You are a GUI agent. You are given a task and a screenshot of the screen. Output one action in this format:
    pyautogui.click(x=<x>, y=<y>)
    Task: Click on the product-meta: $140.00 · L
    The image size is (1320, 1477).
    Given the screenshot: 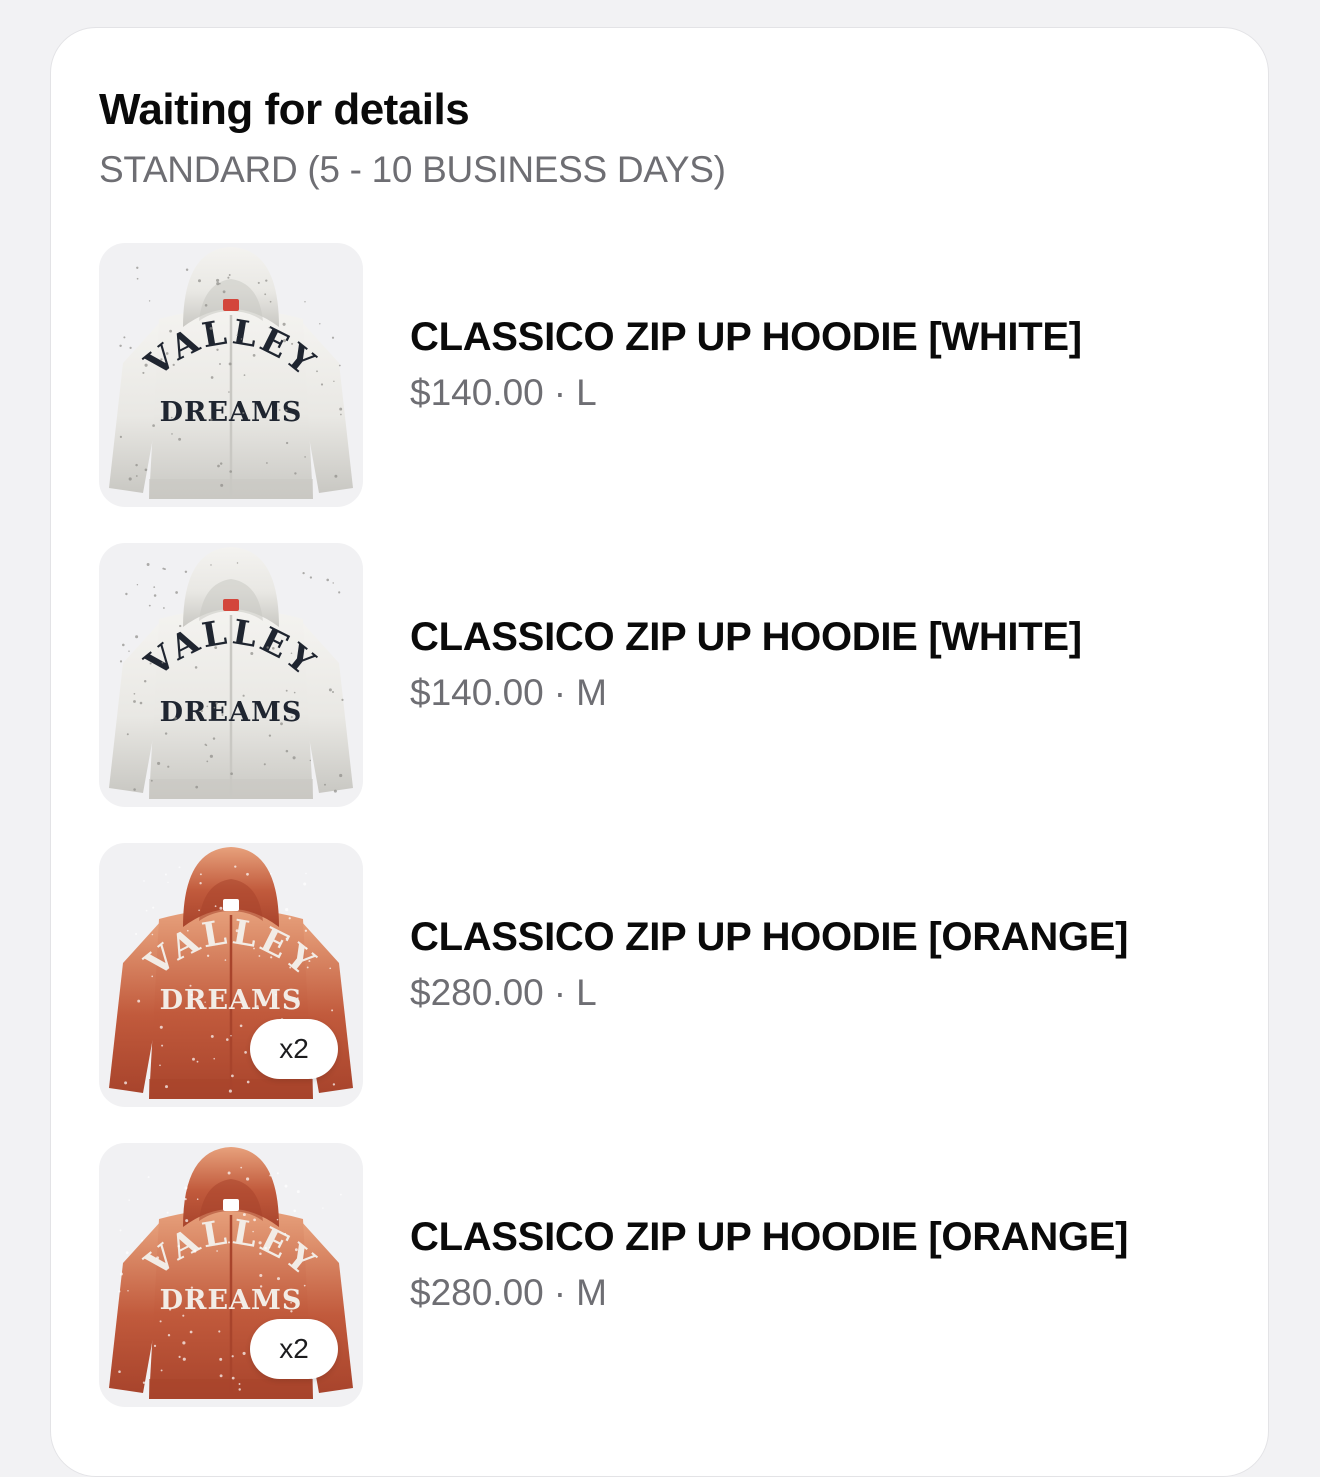 What is the action you would take?
    pyautogui.click(x=746, y=393)
    